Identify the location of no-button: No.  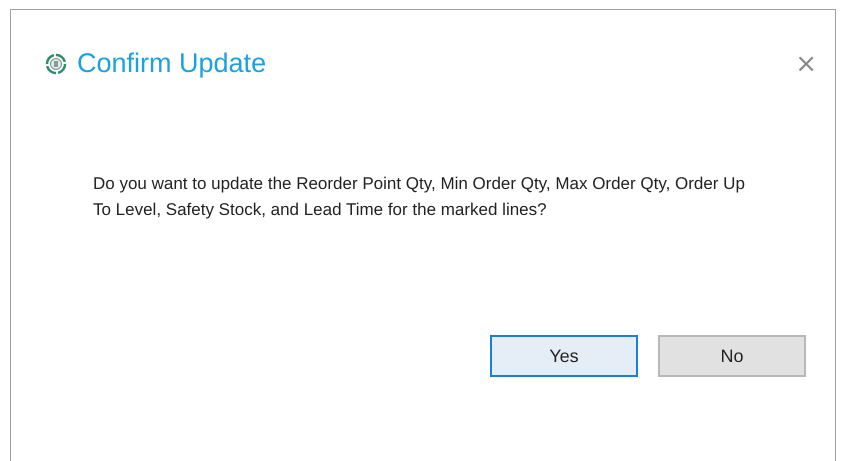
(732, 356).